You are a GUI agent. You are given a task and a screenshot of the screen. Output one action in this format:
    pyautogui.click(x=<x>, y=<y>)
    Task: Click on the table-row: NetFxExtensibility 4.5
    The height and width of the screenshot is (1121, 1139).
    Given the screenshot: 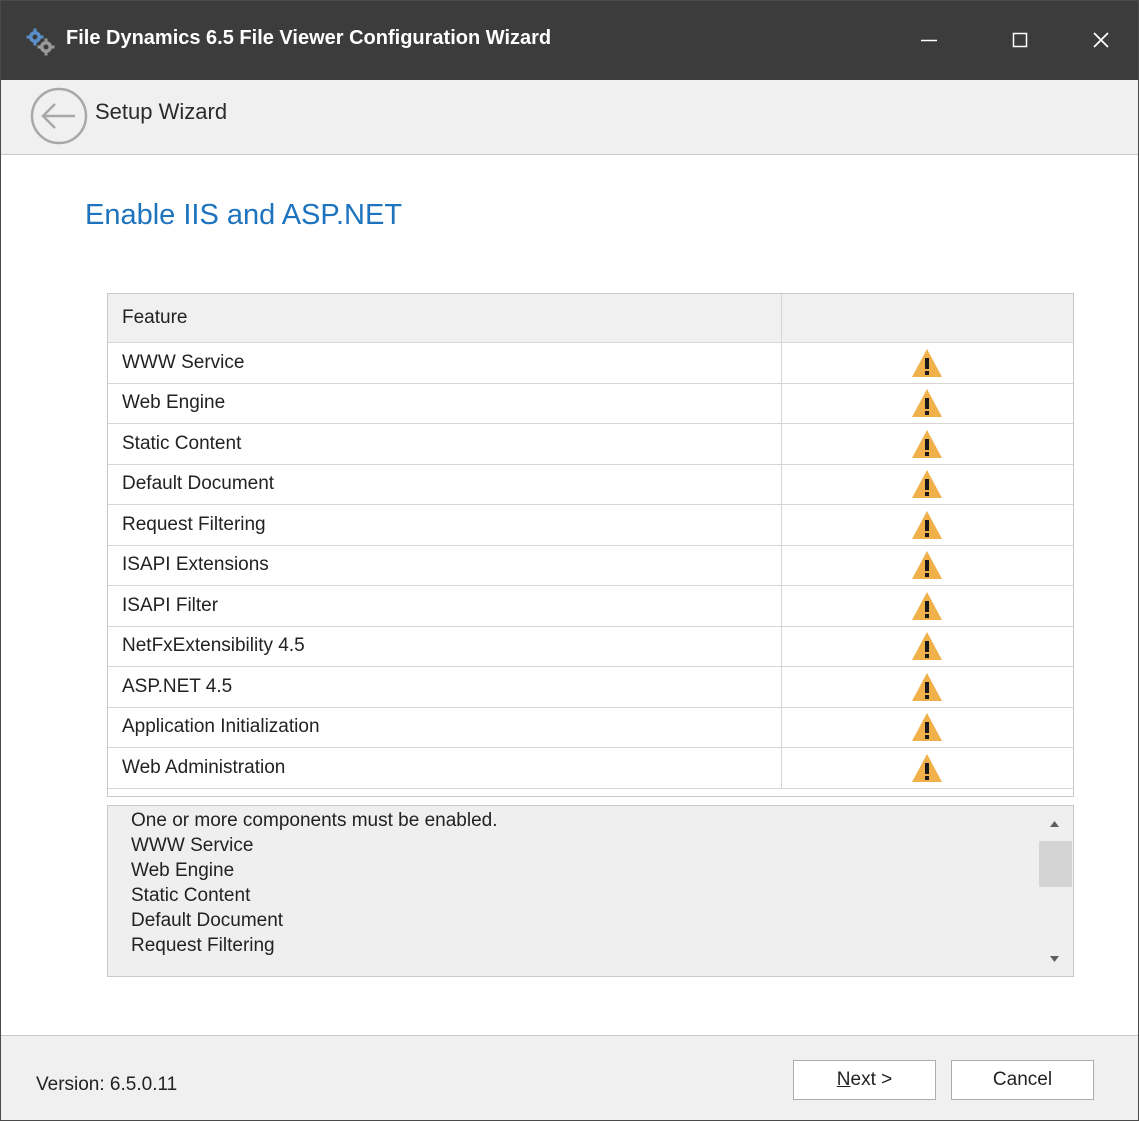 What is the action you would take?
    pyautogui.click(x=590, y=646)
    